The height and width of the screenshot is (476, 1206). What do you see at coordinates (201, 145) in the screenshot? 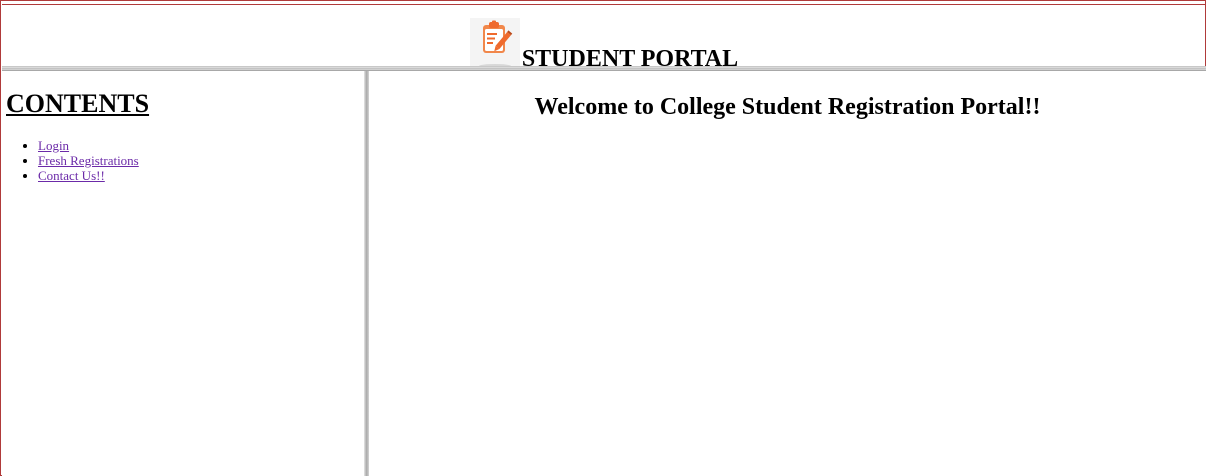
I see `list-item: Login` at bounding box center [201, 145].